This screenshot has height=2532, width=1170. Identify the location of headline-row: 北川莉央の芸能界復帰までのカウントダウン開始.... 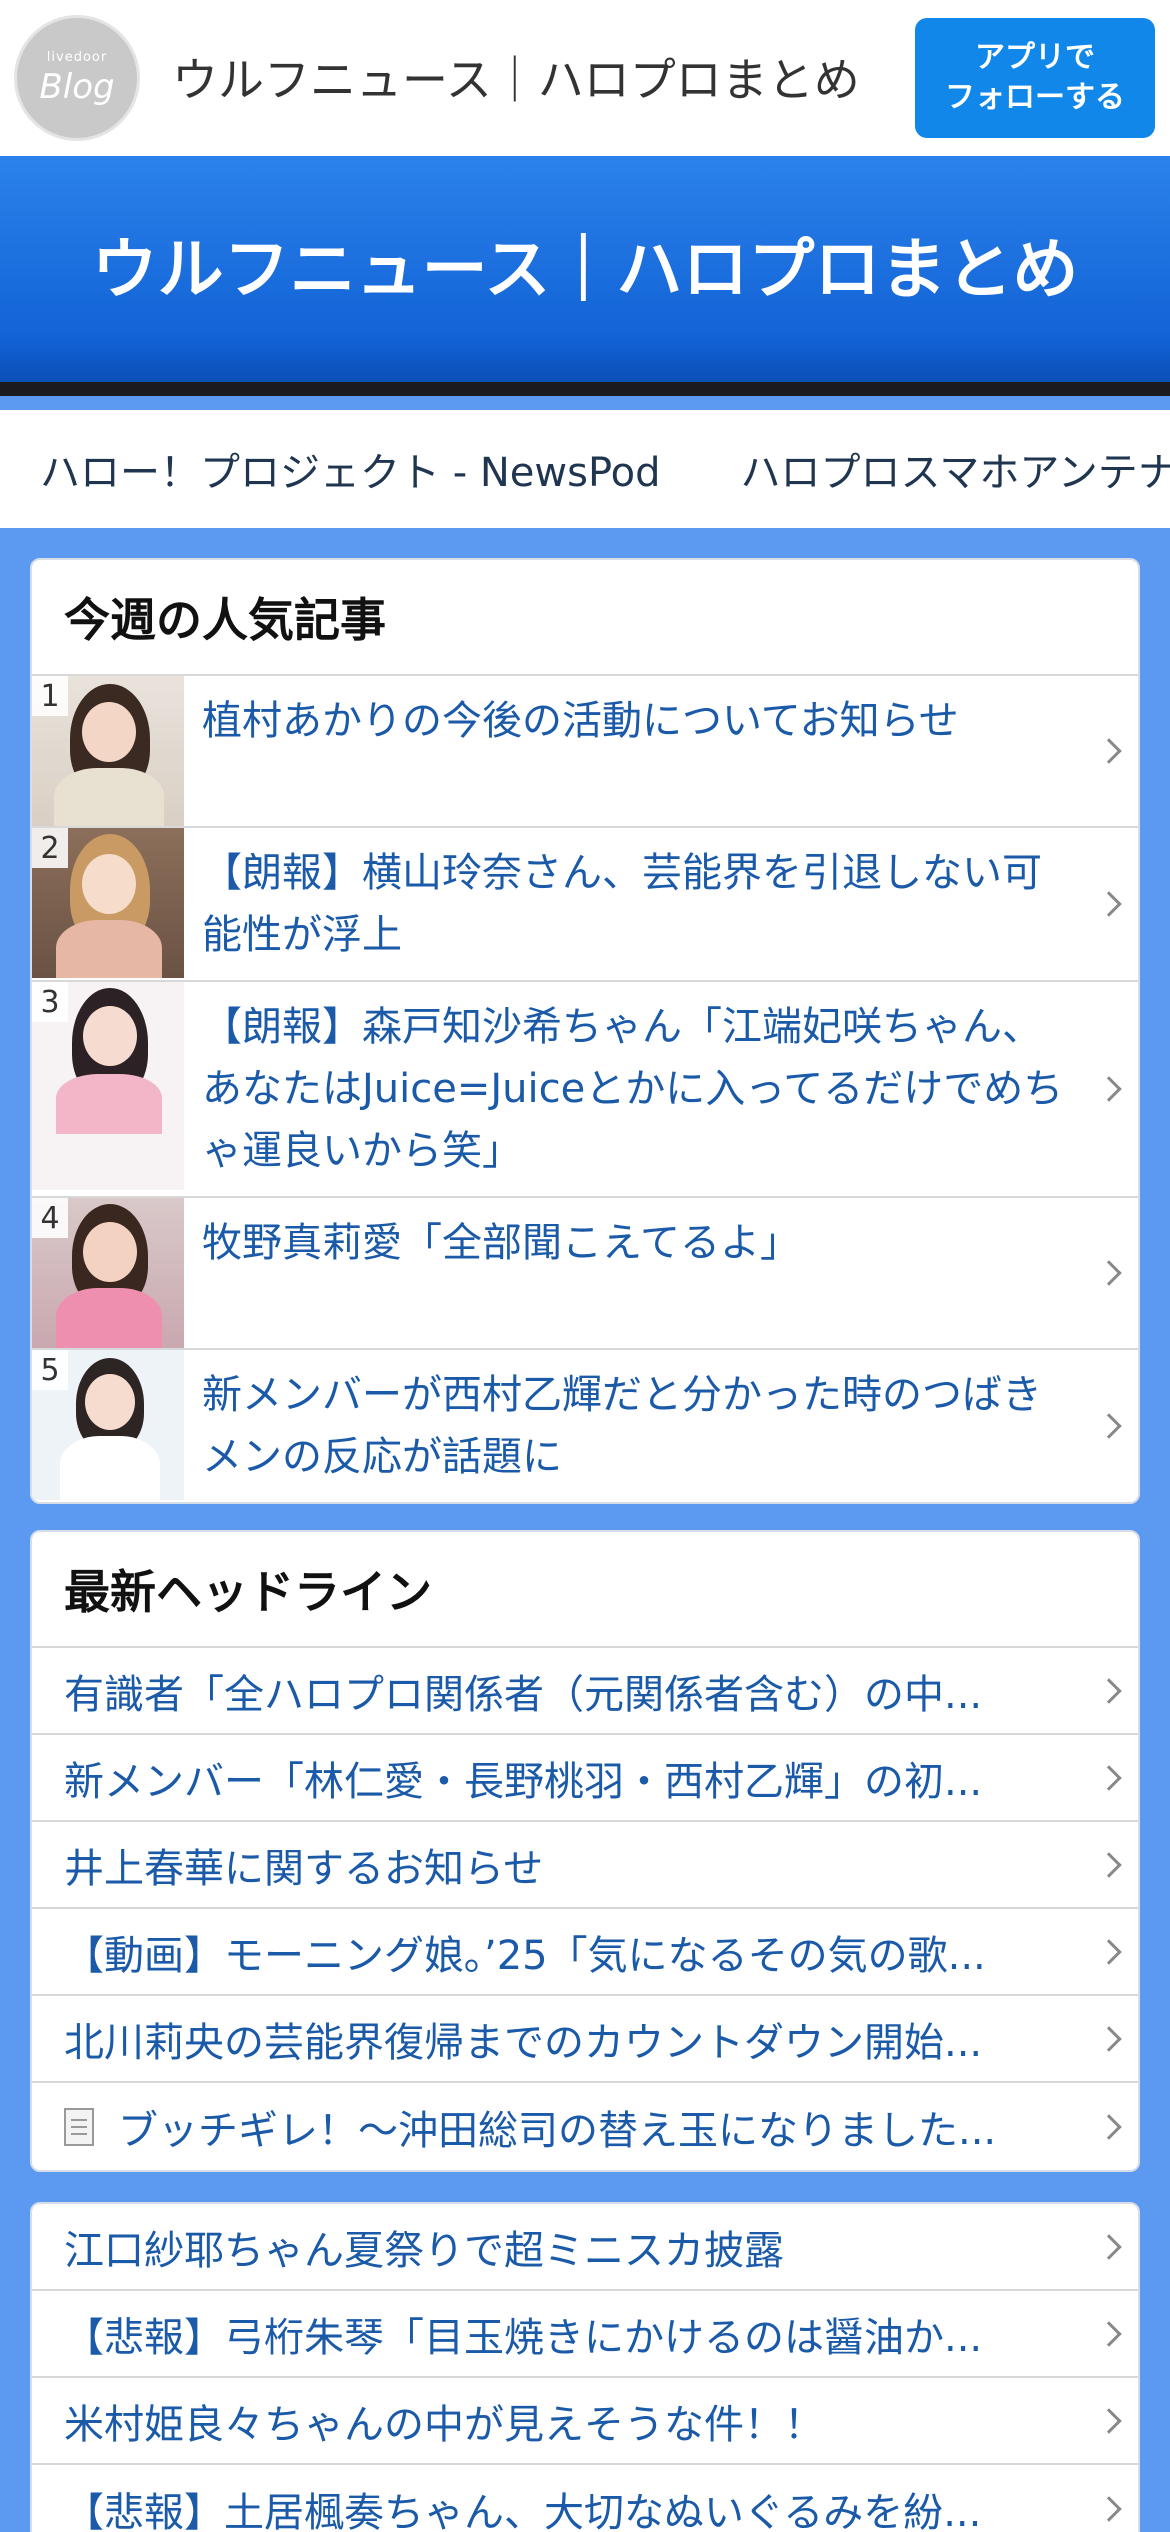
(585, 2039).